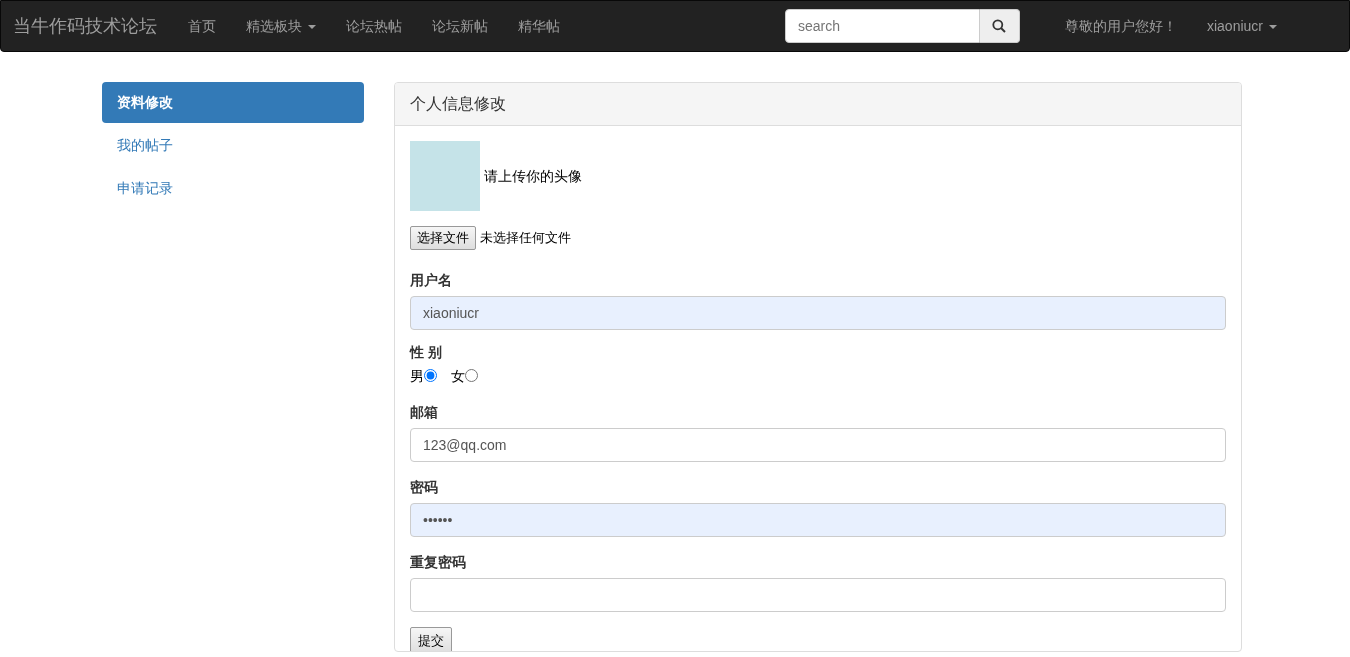  What do you see at coordinates (533, 176) in the screenshot?
I see `avatar-caption: 请上传你的头像` at bounding box center [533, 176].